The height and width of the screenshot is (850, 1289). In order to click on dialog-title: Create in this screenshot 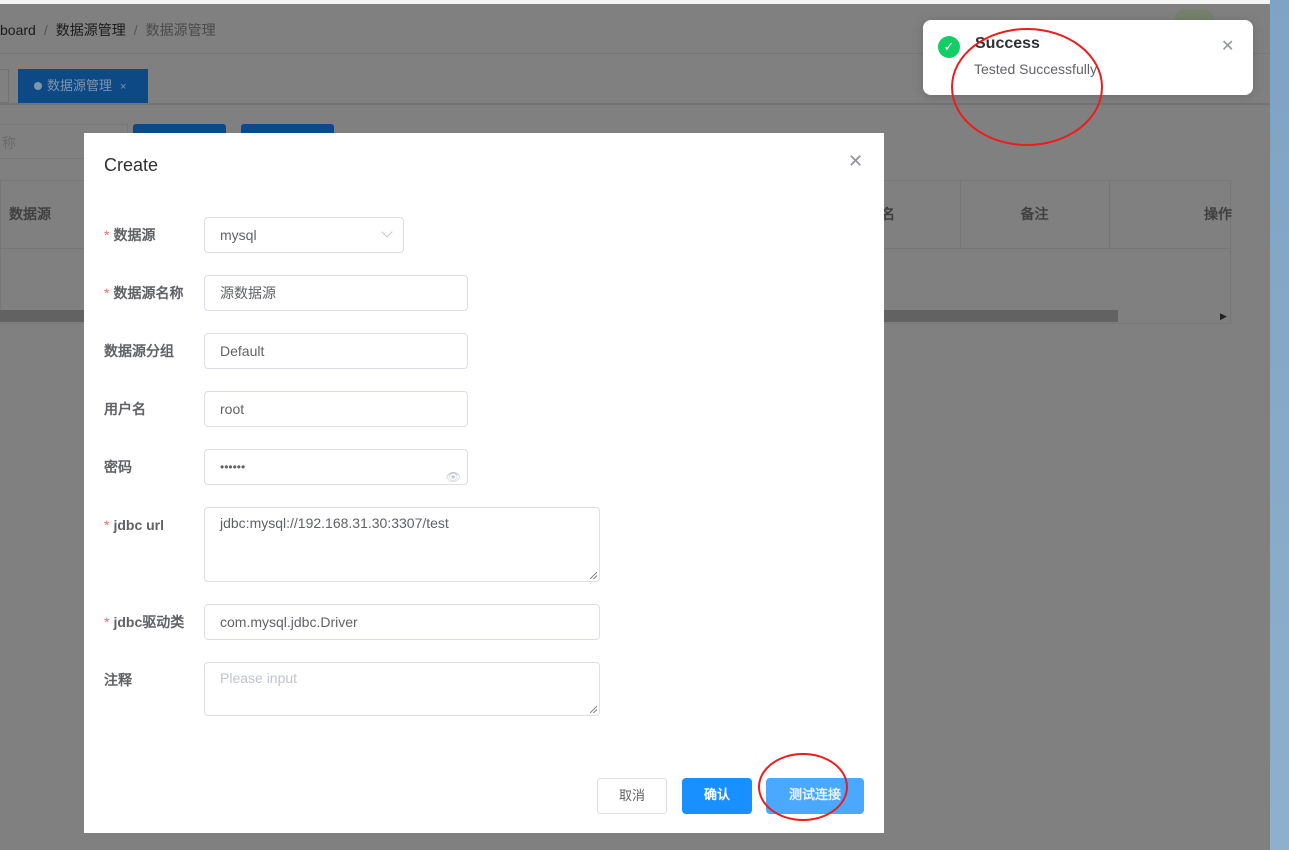, I will do `click(131, 165)`.